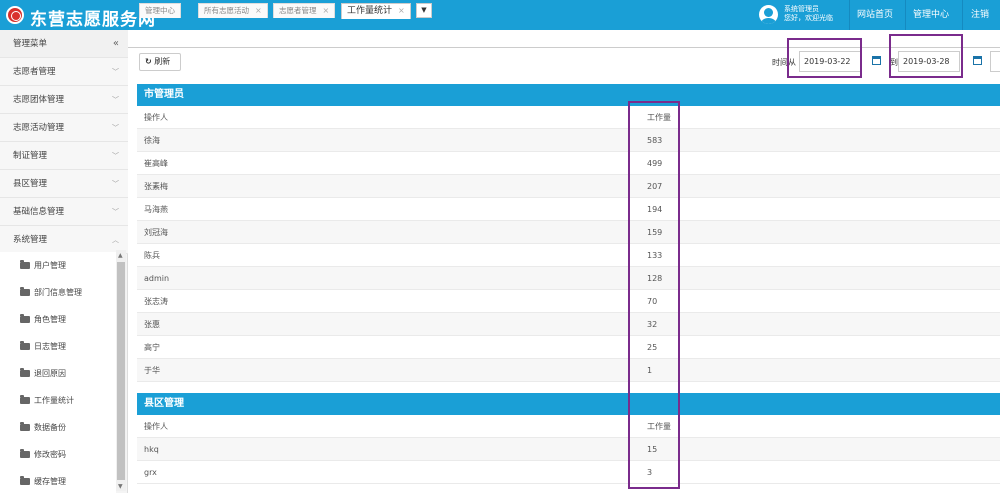 The width and height of the screenshot is (1000, 493). Describe the element at coordinates (568, 404) in the screenshot. I see `county-section-title: 县区管理` at that location.